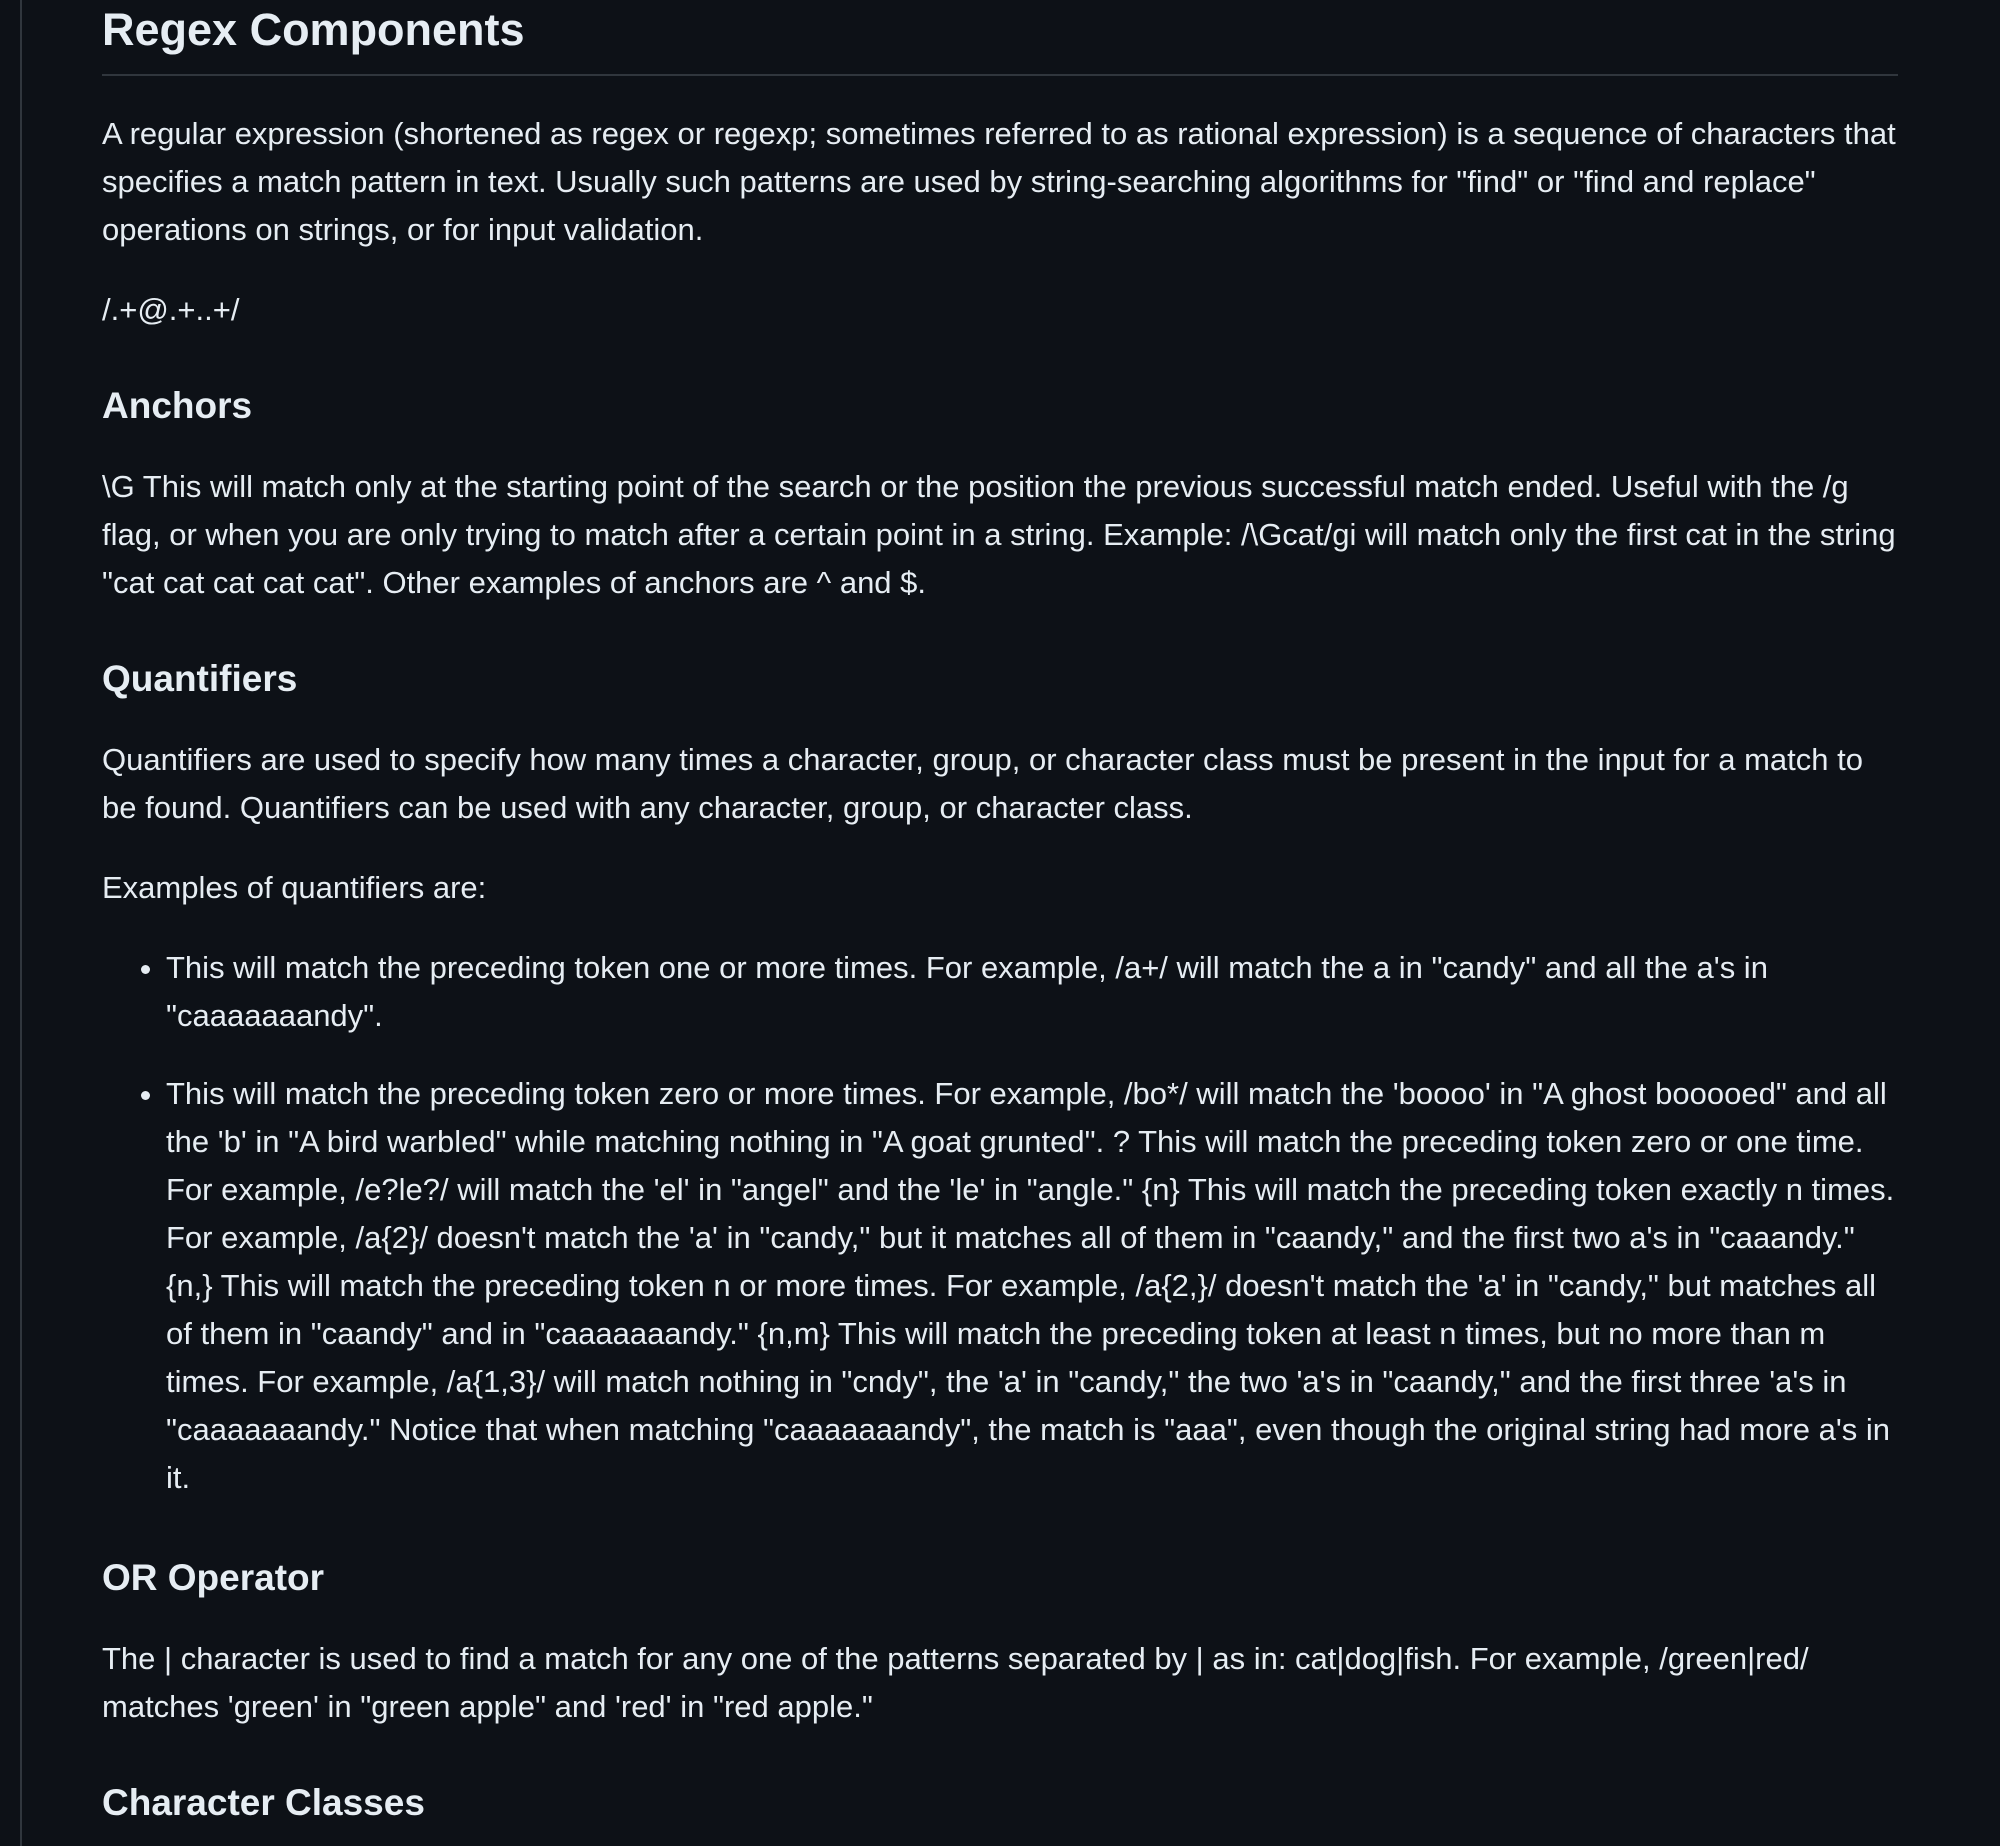 This screenshot has height=1846, width=2000. I want to click on quantifiers-heading: Quantifiers, so click(200, 678).